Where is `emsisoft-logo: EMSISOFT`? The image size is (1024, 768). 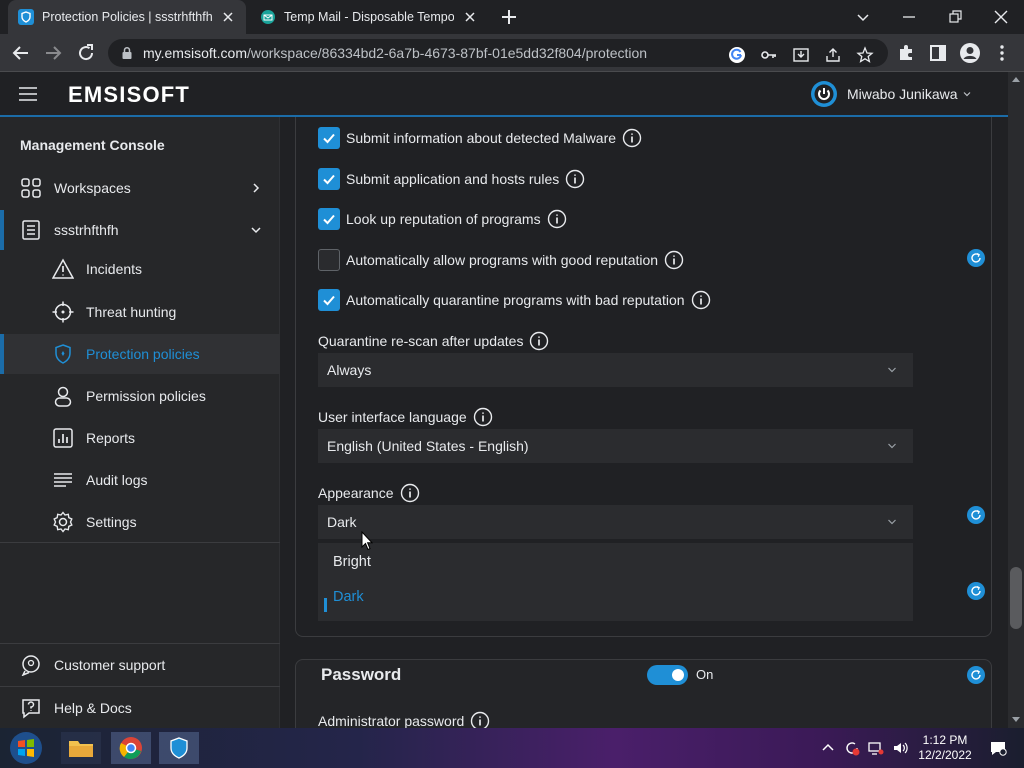 emsisoft-logo: EMSISOFT is located at coordinates (129, 95).